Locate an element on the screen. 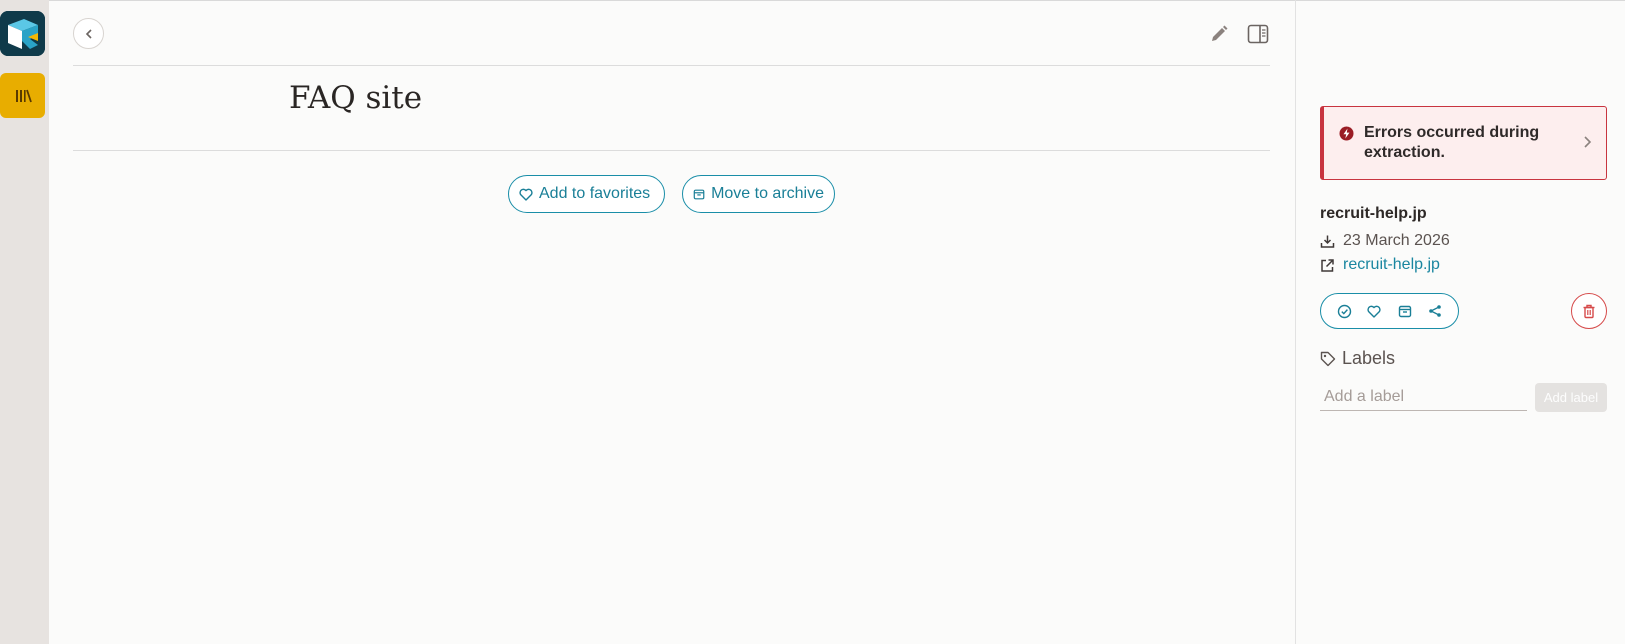 This screenshot has width=1625, height=644. share-icon is located at coordinates (1435, 311).